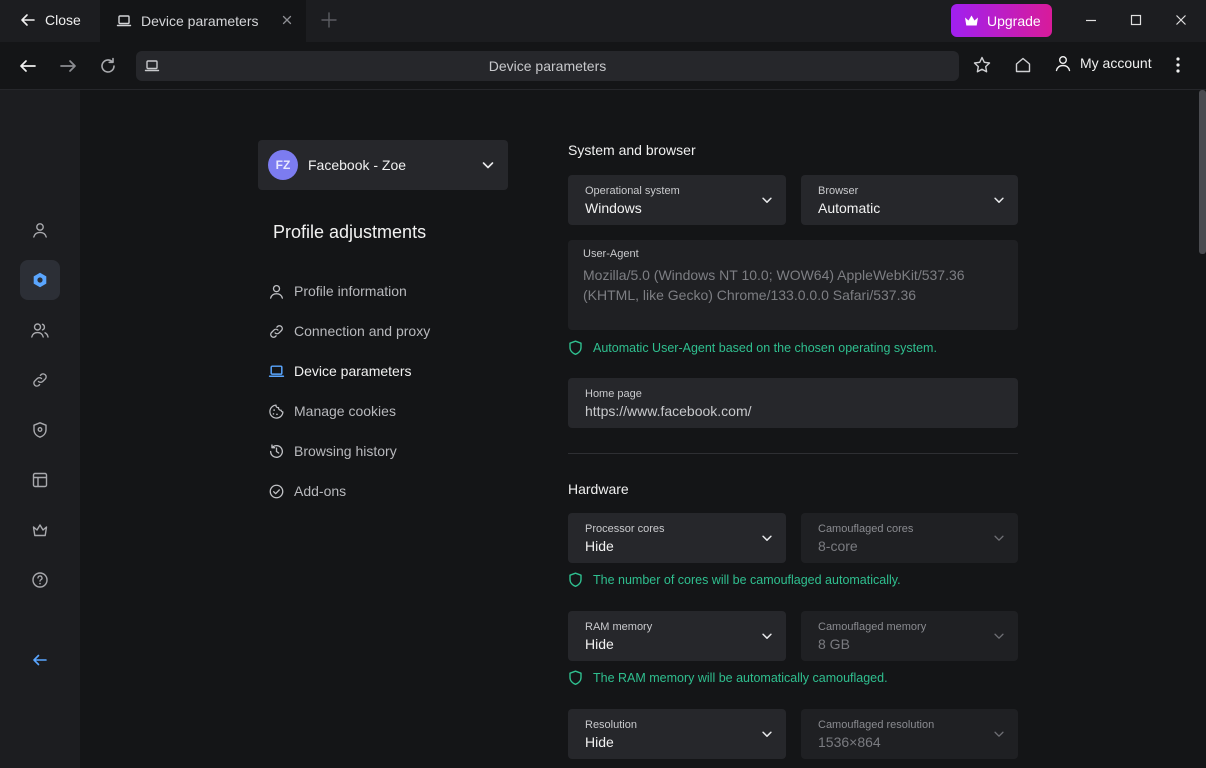  I want to click on rail-proxies, so click(40, 380).